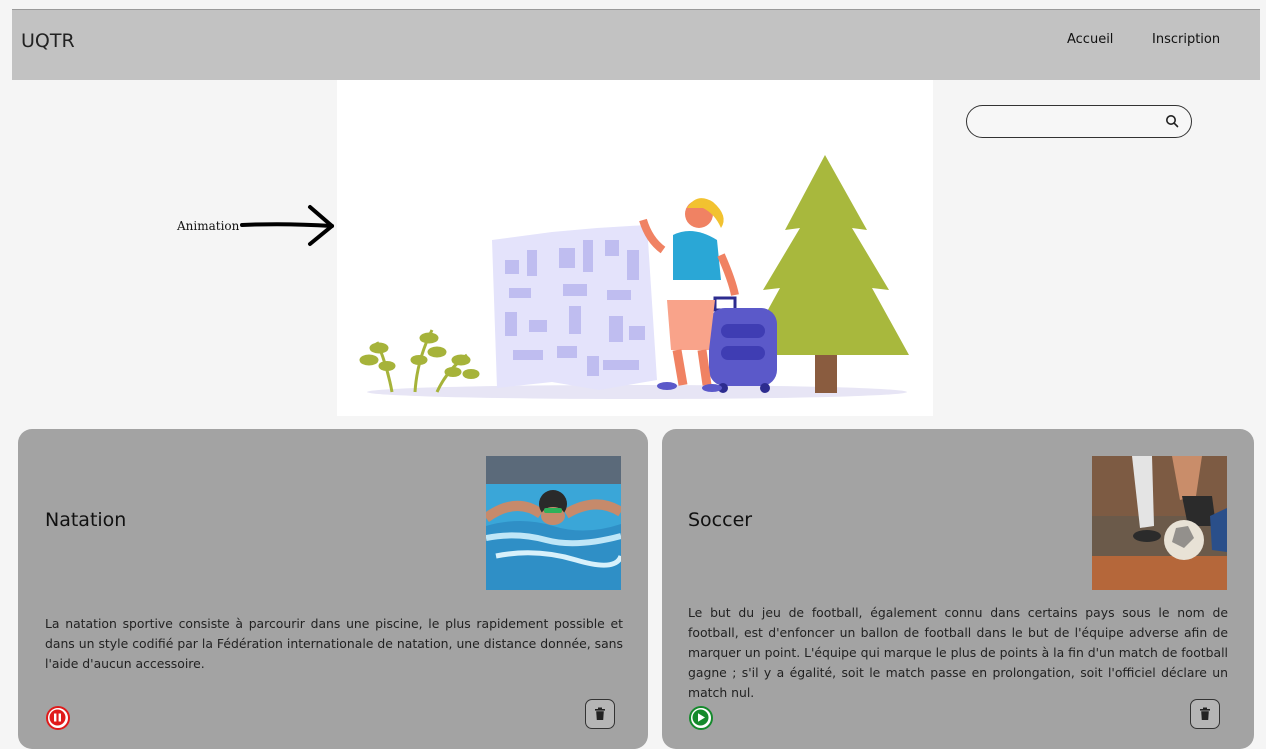 Image resolution: width=1266 pixels, height=749 pixels. I want to click on travel-illustration, so click(634, 277).